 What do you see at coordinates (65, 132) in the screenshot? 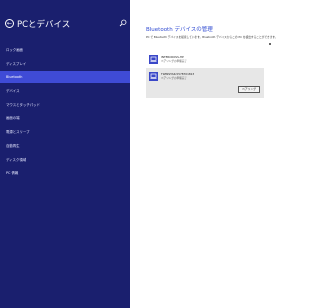
I see `sidebar-item-power-sleep: 電源とスリープ` at bounding box center [65, 132].